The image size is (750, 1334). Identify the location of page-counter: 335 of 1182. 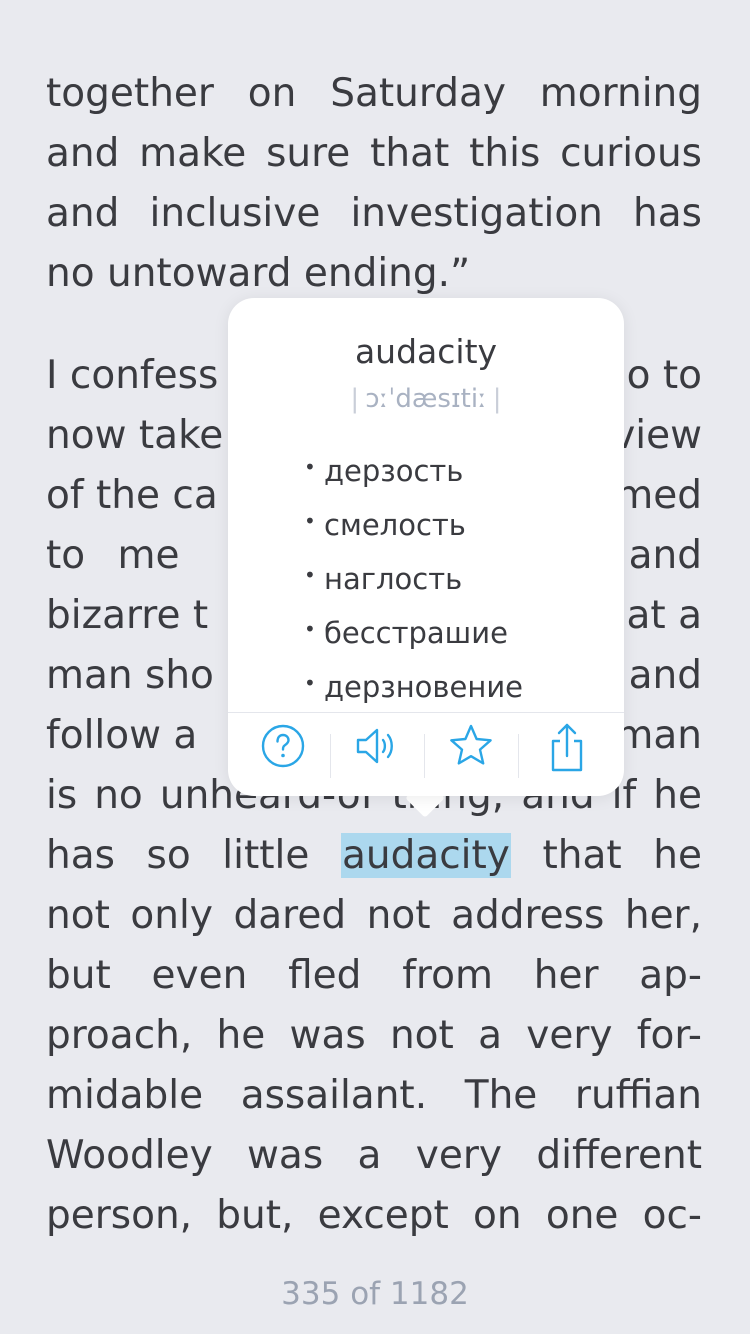
(375, 1294).